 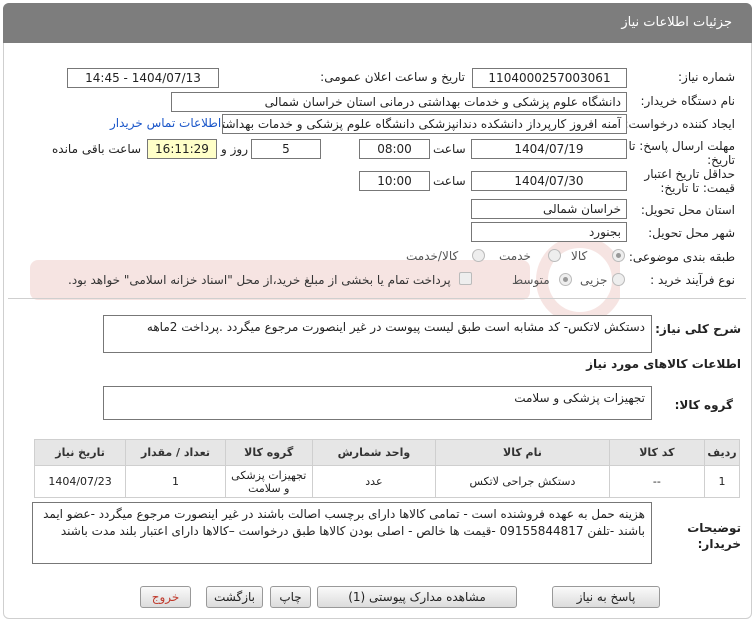 What do you see at coordinates (522, 481) in the screenshot?
I see `cell-name: دستکش جراحی لاتکس` at bounding box center [522, 481].